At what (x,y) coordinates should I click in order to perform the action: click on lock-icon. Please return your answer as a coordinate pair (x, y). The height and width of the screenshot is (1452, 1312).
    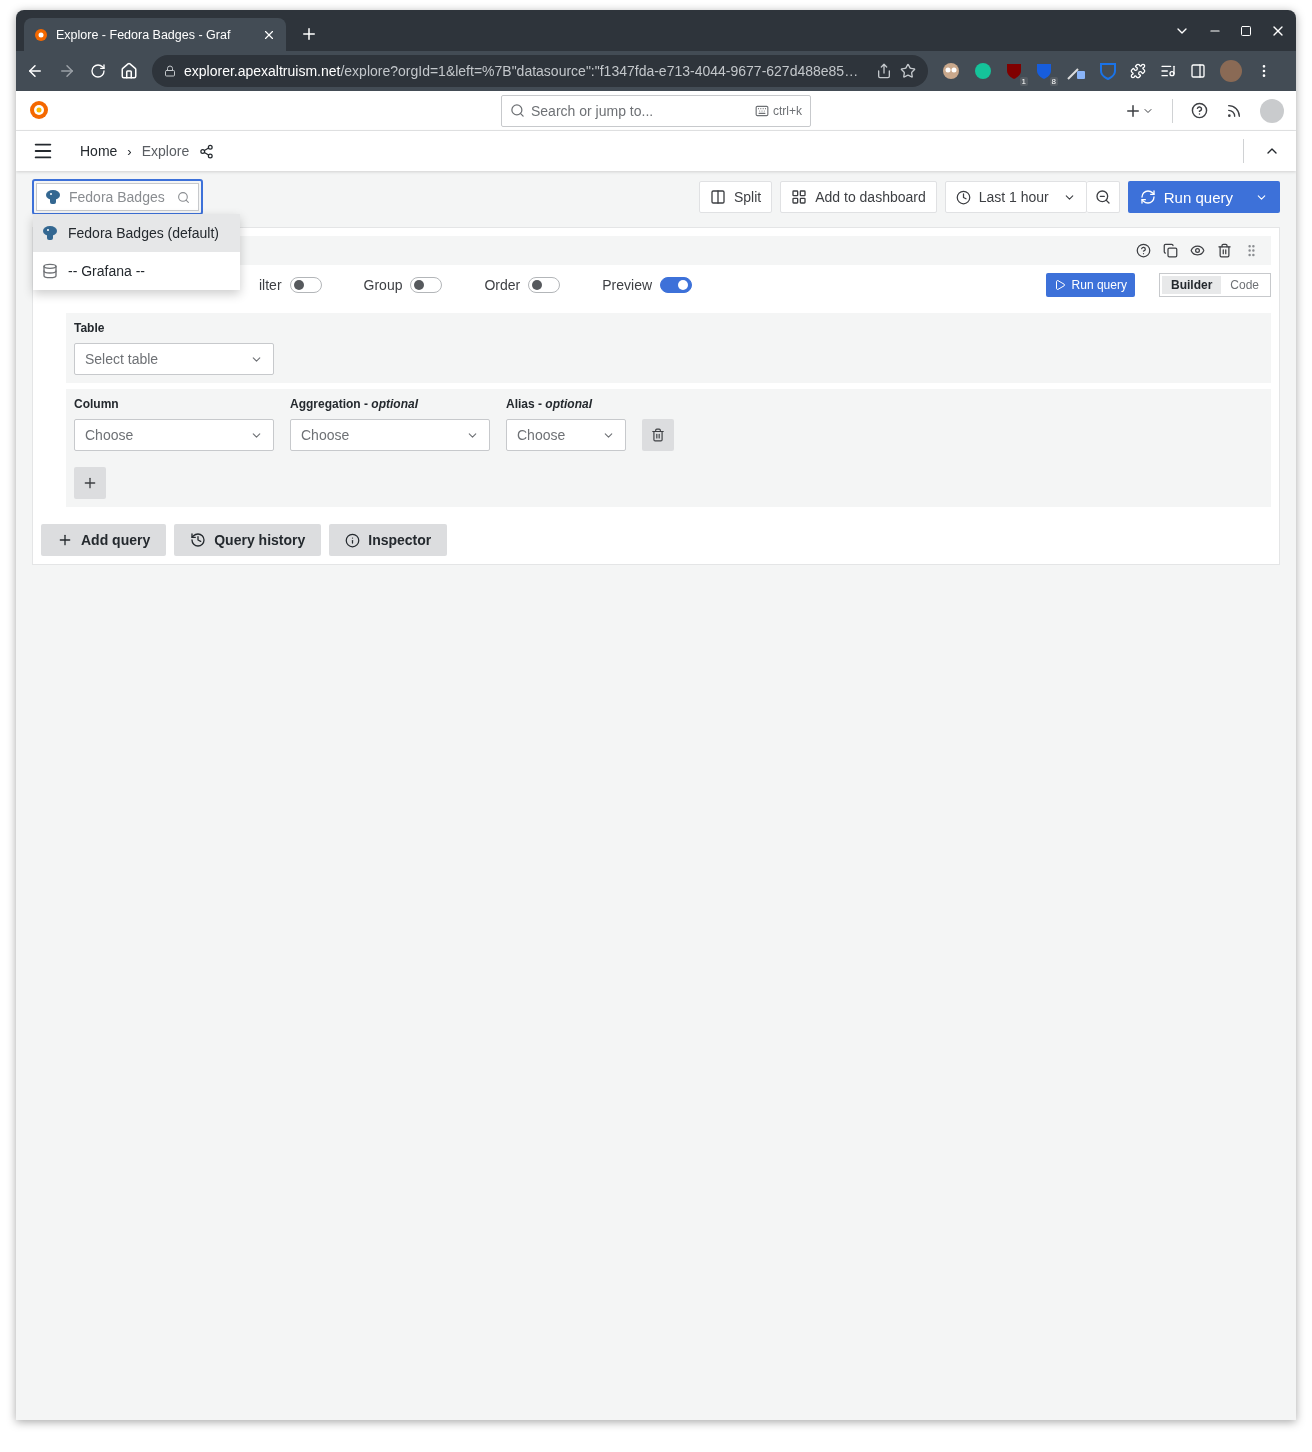
    Looking at the image, I should click on (170, 71).